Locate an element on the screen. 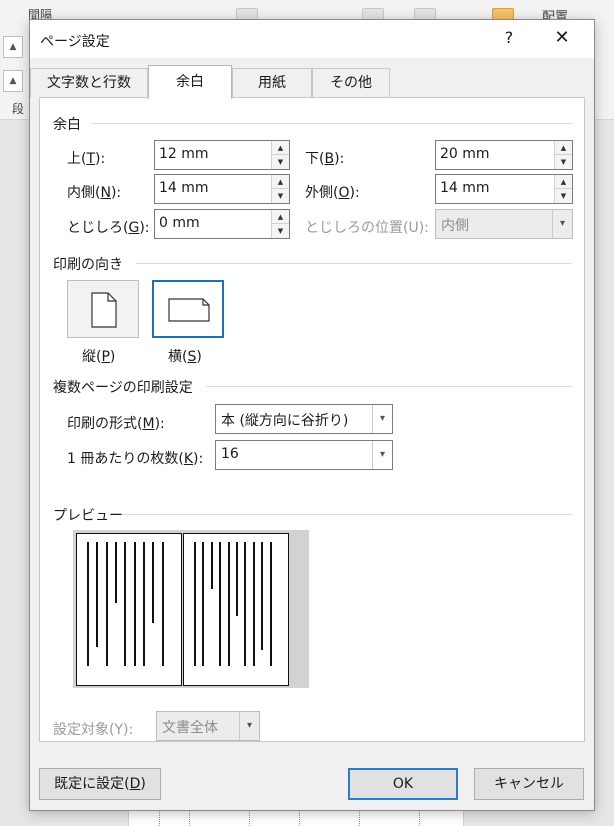 Image resolution: width=614 pixels, height=826 pixels. preview-left-page is located at coordinates (129, 609).